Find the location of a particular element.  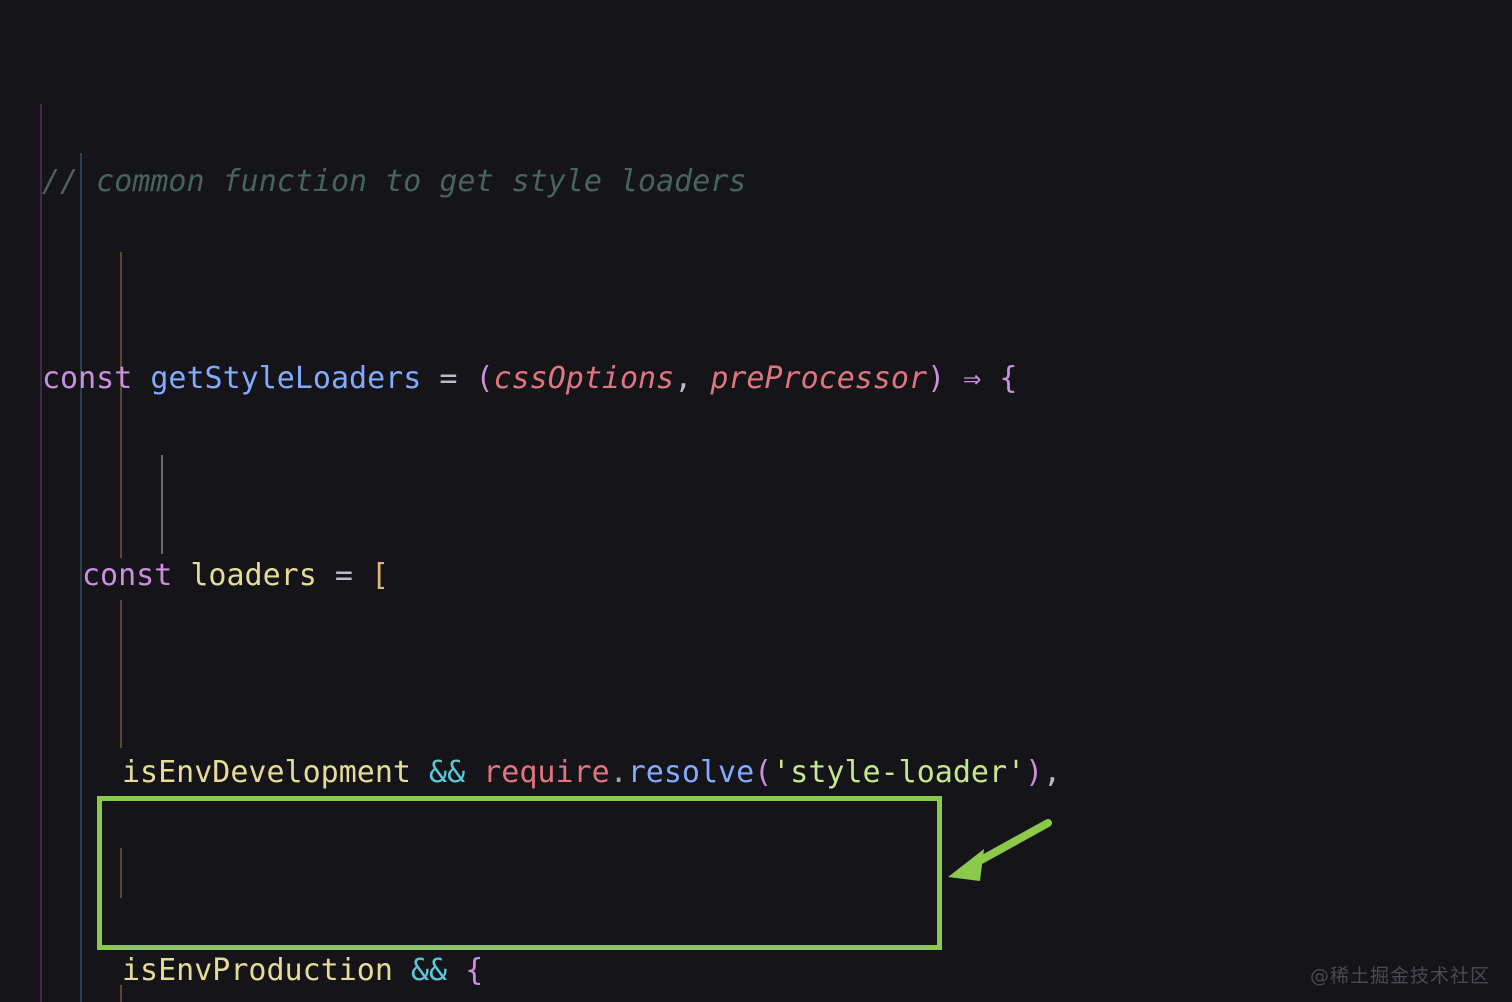

method-resolve: resolve is located at coordinates (691, 773).